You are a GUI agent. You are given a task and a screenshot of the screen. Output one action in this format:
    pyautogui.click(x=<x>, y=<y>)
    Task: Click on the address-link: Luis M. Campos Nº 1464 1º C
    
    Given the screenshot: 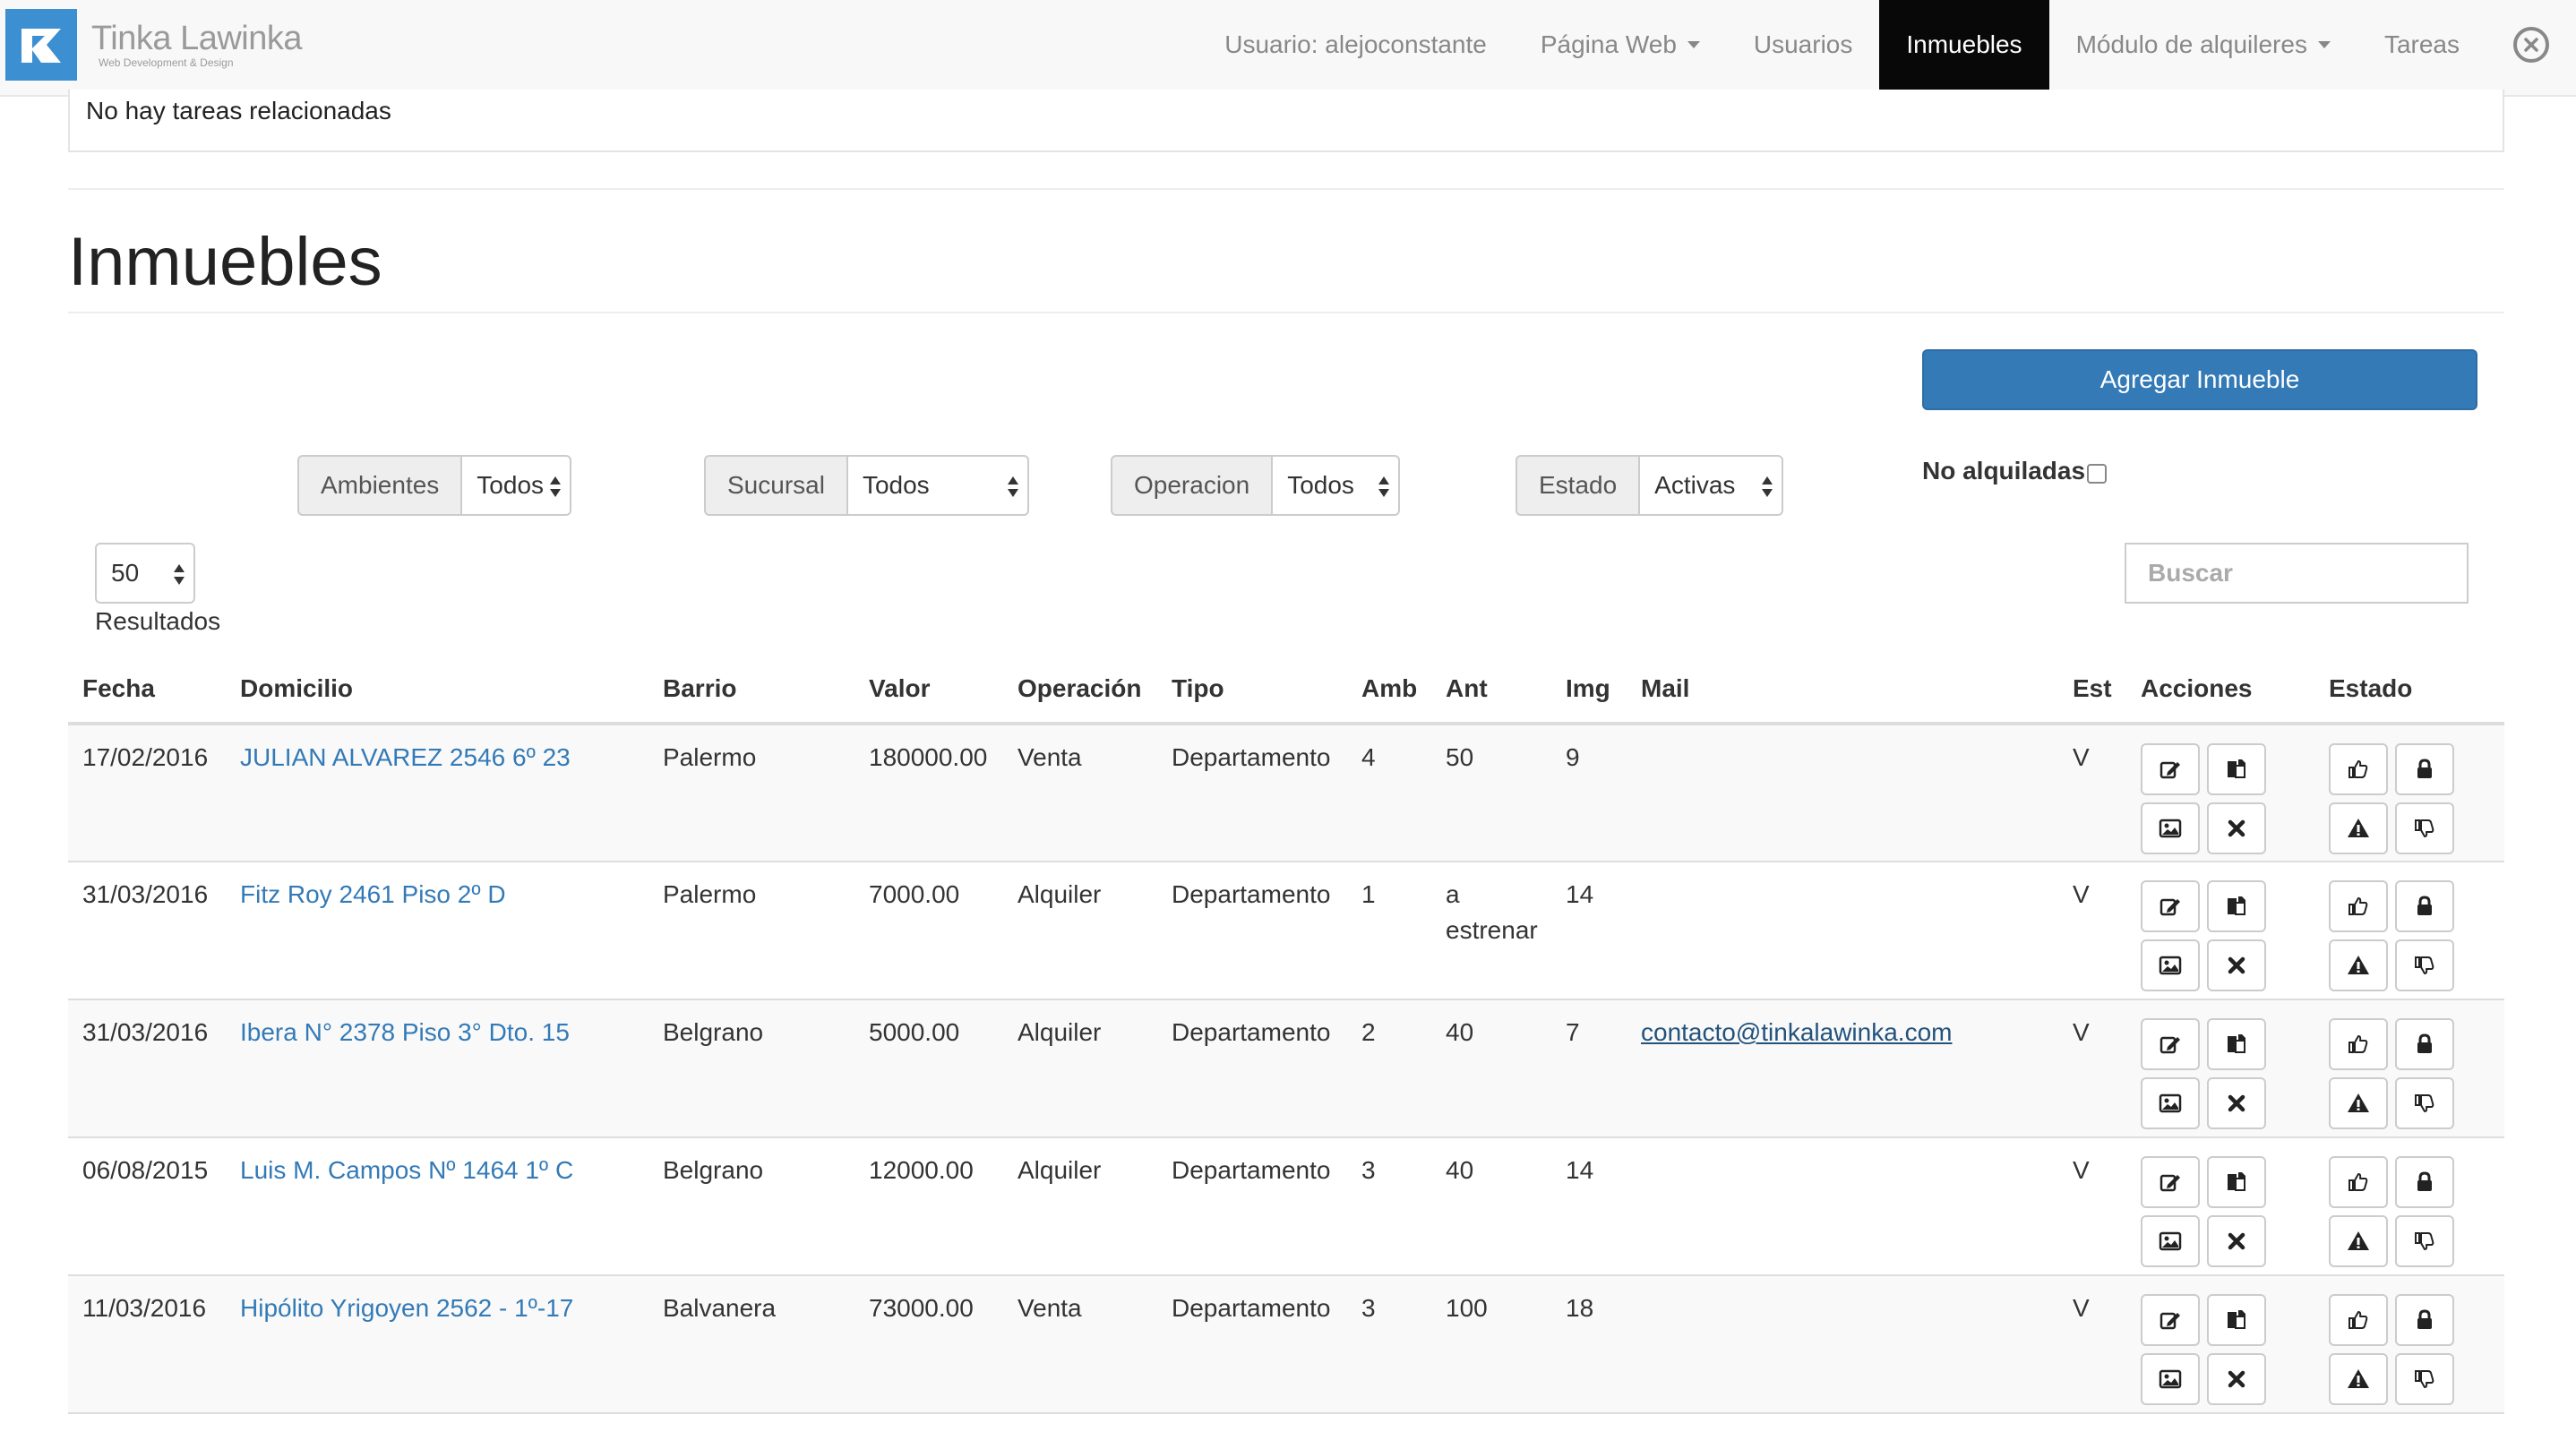 What is the action you would take?
    pyautogui.click(x=406, y=1170)
    